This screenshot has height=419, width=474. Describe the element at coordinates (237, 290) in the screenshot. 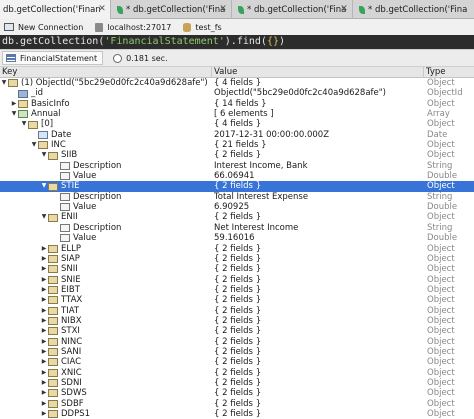

I see `tree-row: ▶ EIBT { 2 fields } Object` at that location.